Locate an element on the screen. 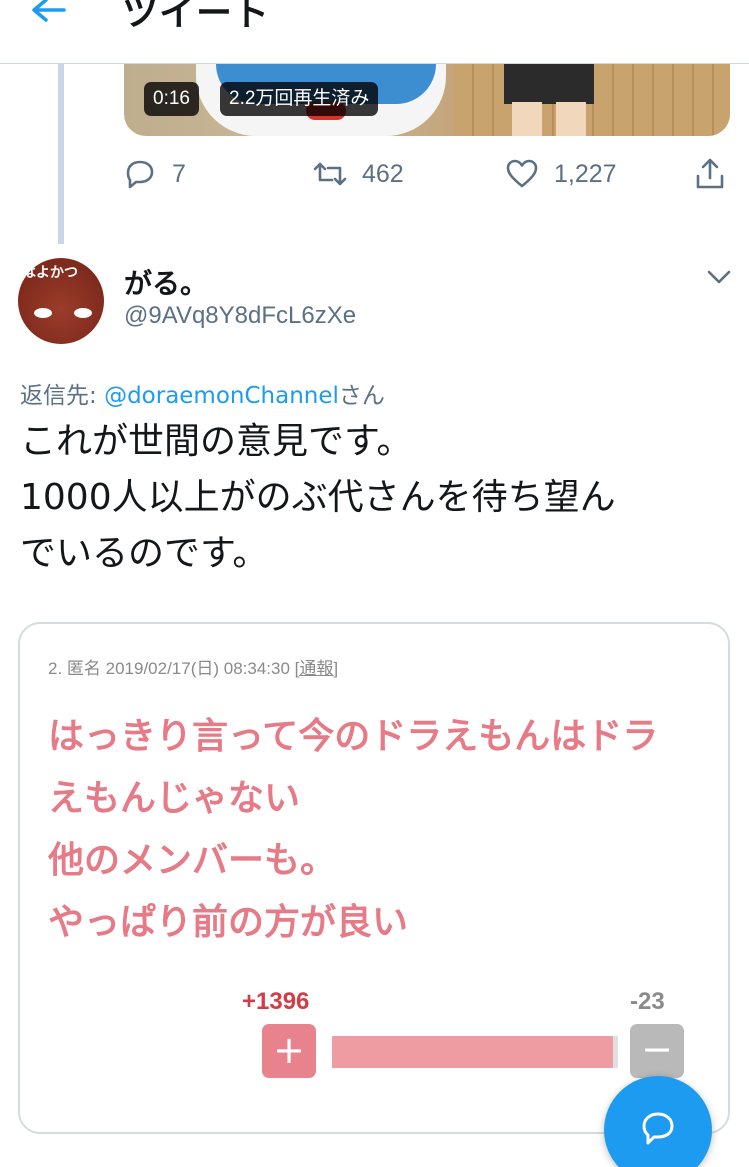  top-bar: ツイート is located at coordinates (374, 32).